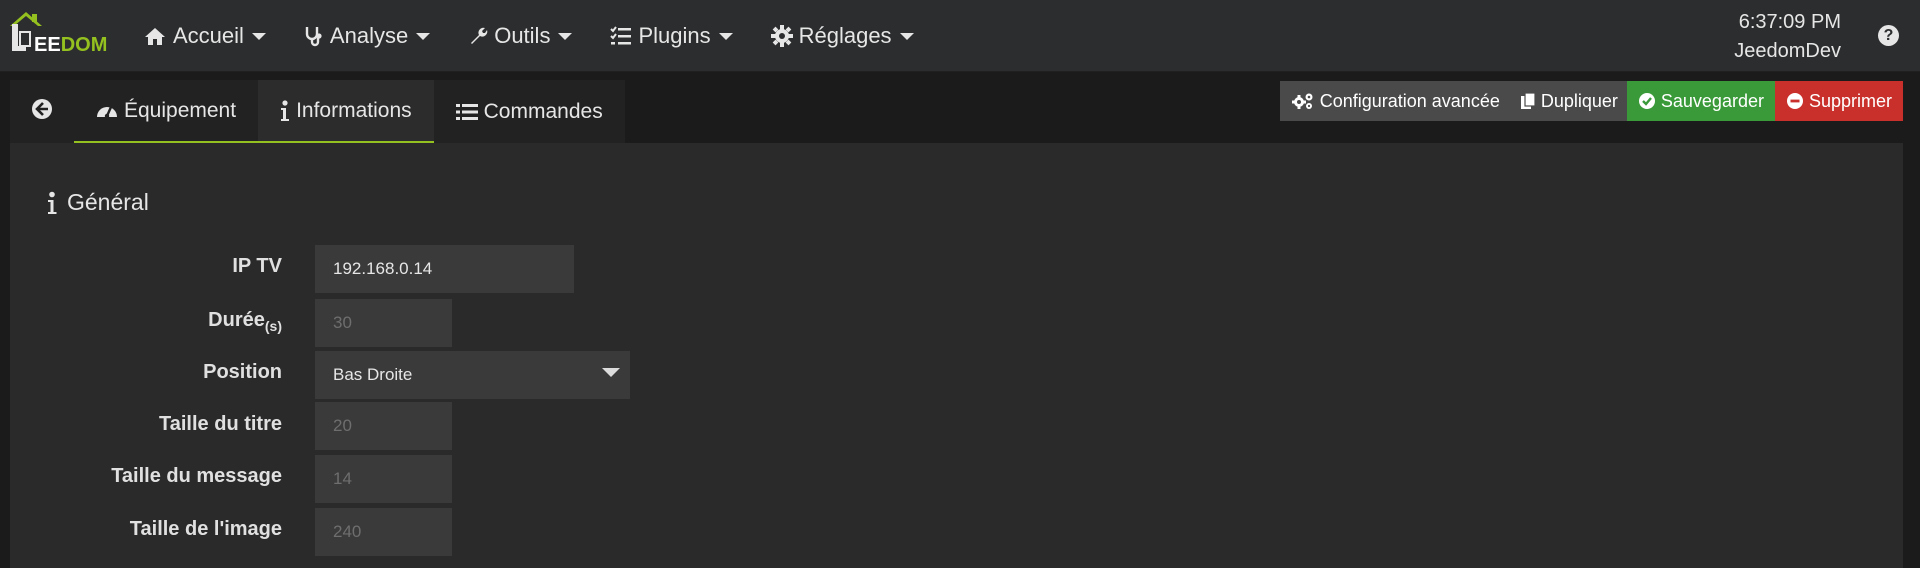 This screenshot has height=568, width=1920. I want to click on tab-informations: Informations, so click(346, 111).